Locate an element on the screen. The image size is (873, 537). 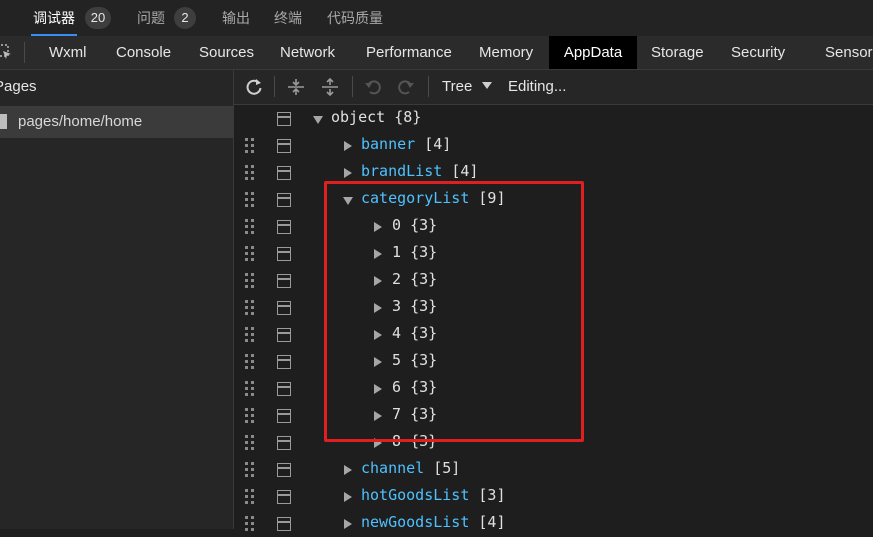
tab-memory: Memory is located at coordinates (506, 52).